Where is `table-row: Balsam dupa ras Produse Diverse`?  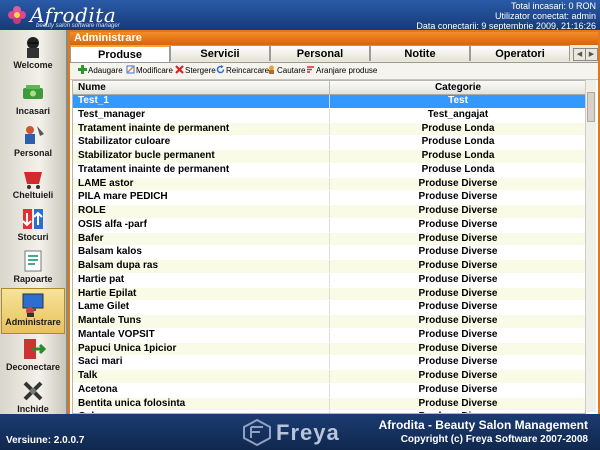 table-row: Balsam dupa ras Produse Diverse is located at coordinates (329, 267).